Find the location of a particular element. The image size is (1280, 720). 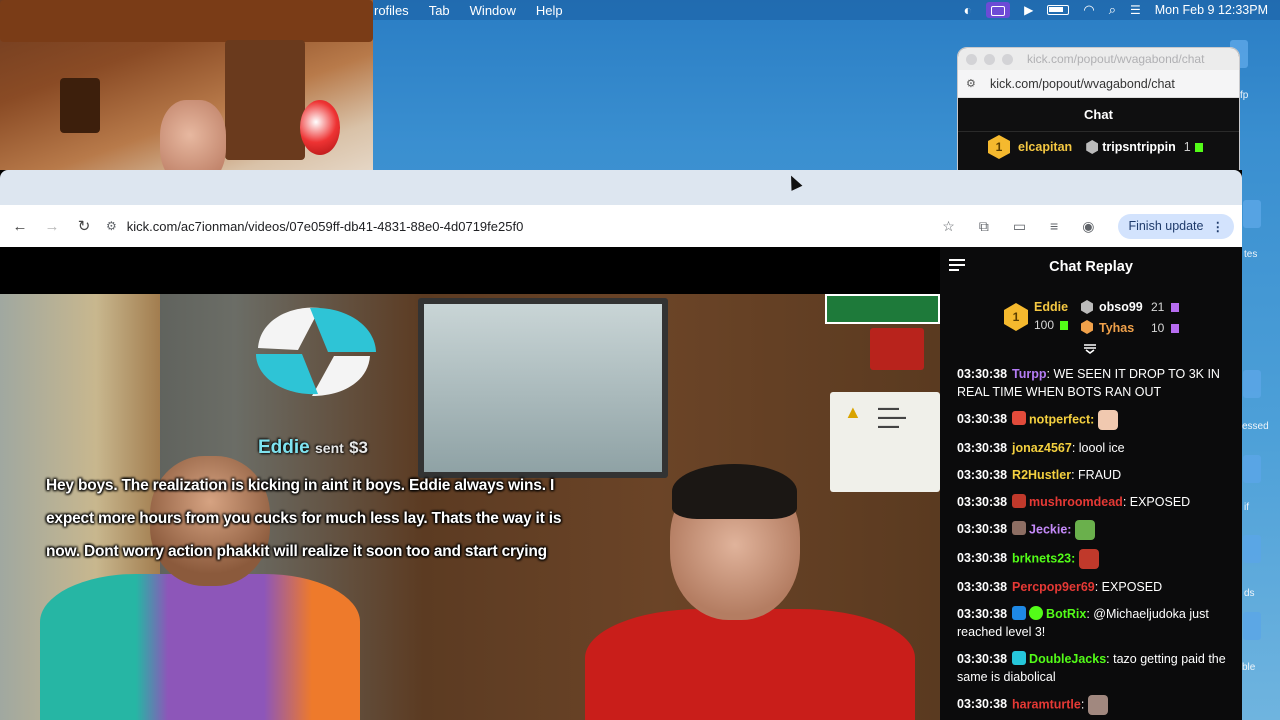

chat-username: Turpp is located at coordinates (1029, 374).